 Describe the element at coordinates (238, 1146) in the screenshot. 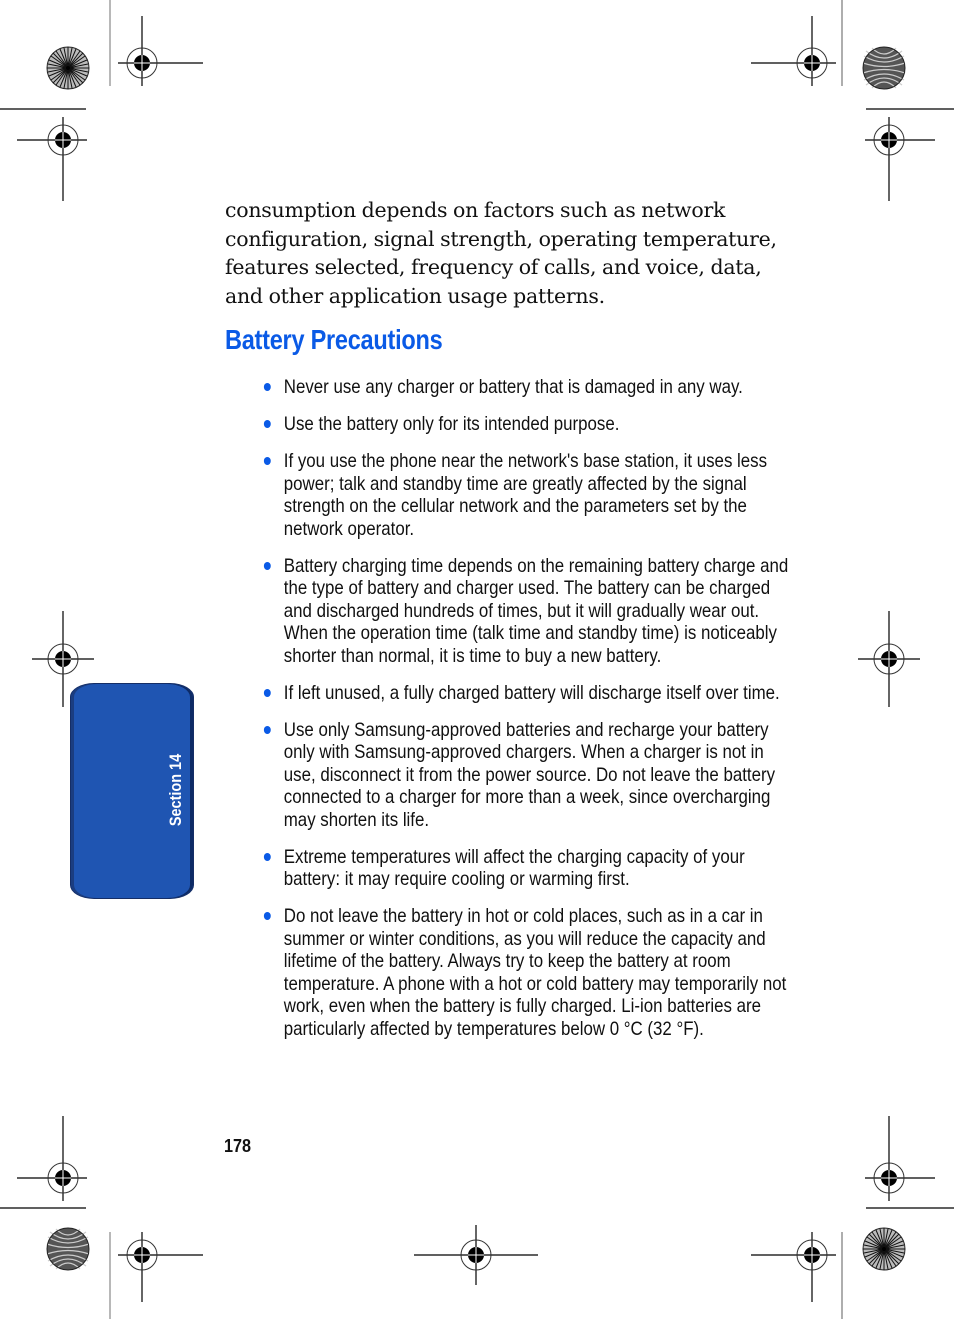

I see `page-number: 178` at that location.